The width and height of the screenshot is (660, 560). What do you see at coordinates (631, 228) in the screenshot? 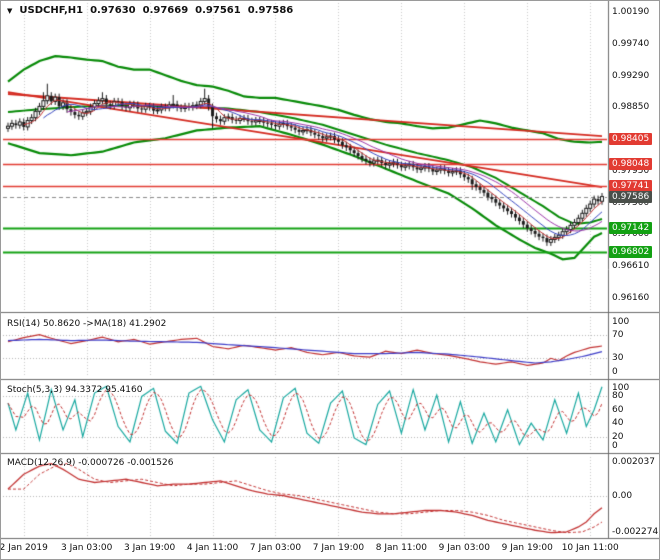
I see `support-level-badge: 0.97142` at bounding box center [631, 228].